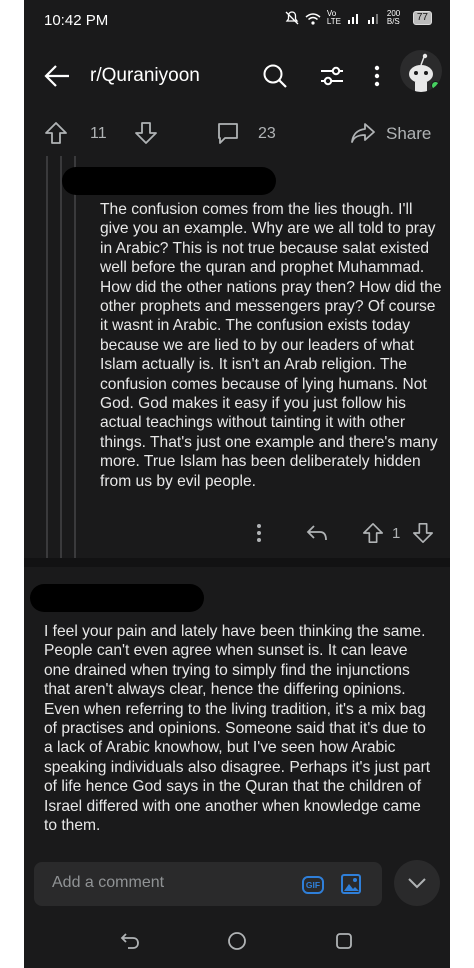 This screenshot has width=474, height=968. I want to click on status-icons: Vo LTE 200 B/S 77, so click(358, 18).